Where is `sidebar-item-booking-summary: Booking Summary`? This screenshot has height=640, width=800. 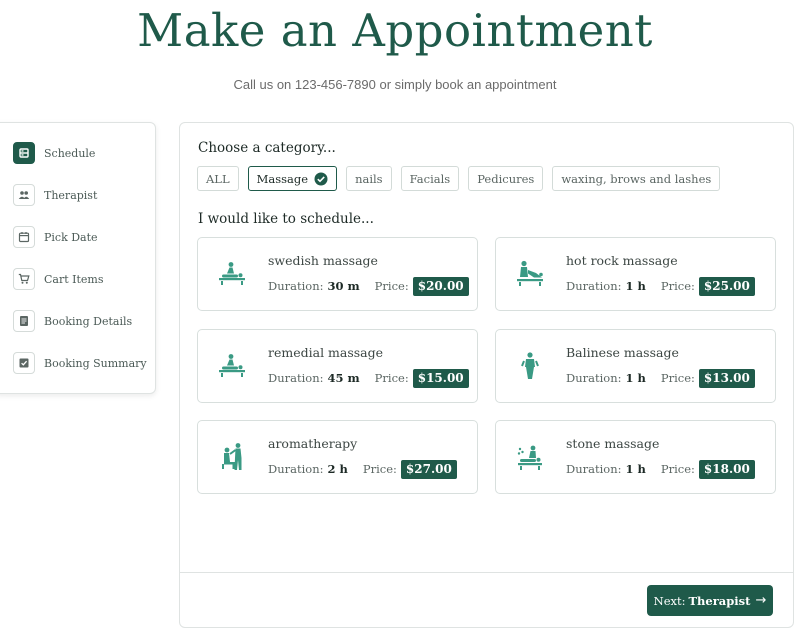
sidebar-item-booking-summary: Booking Summary is located at coordinates (80, 363).